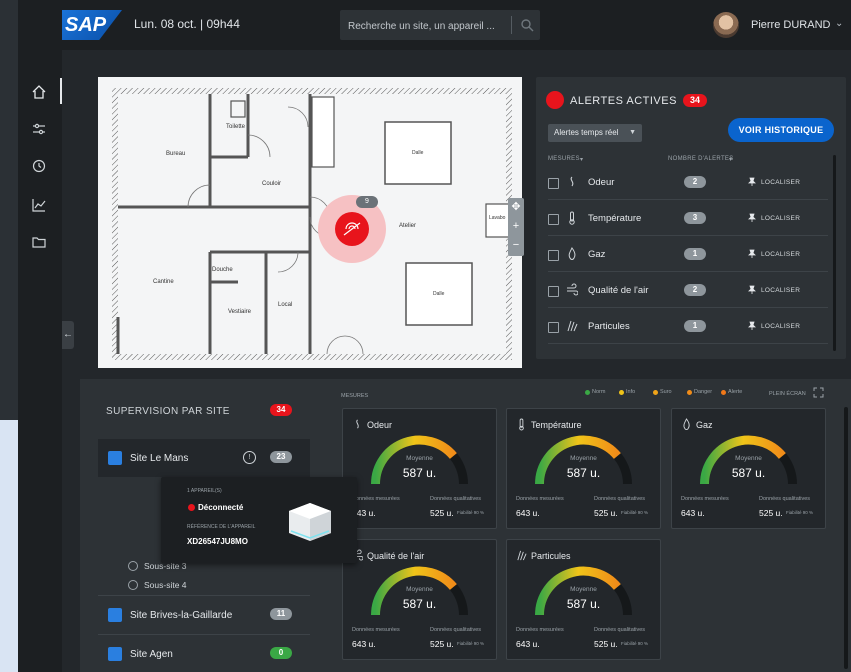  What do you see at coordinates (726, 25) in the screenshot?
I see `avatar` at bounding box center [726, 25].